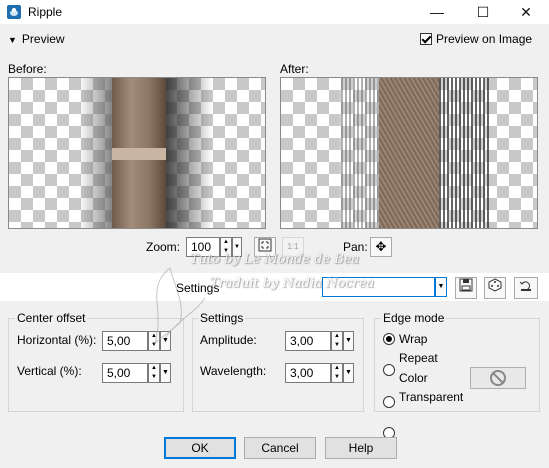  What do you see at coordinates (361, 448) in the screenshot?
I see `help-button: Help` at bounding box center [361, 448].